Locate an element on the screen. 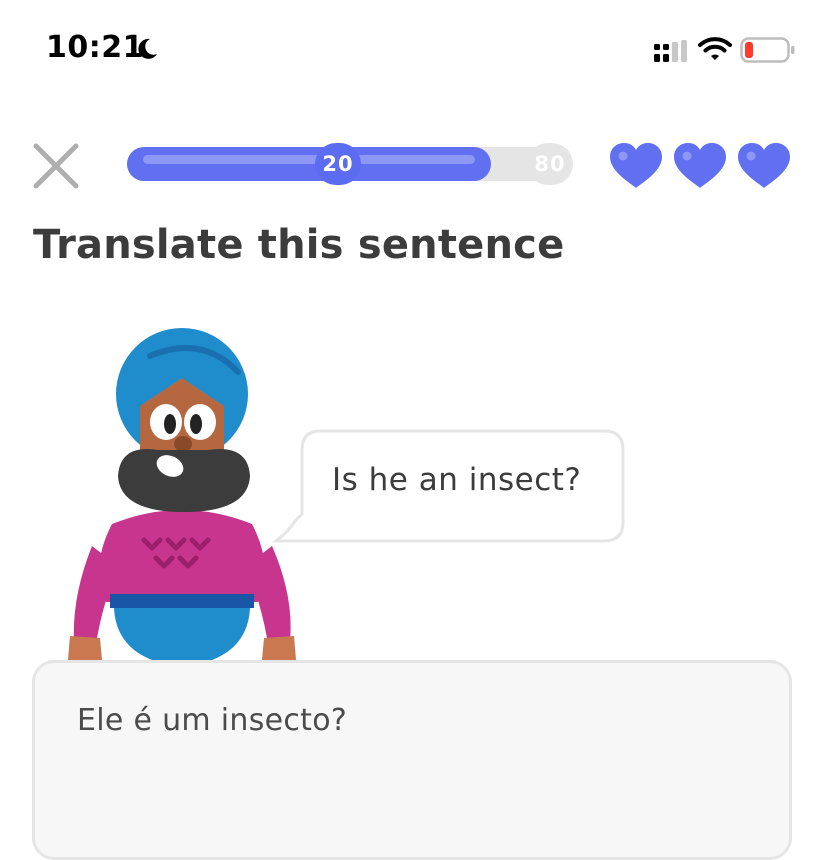 The height and width of the screenshot is (860, 827). answer-input: Ele é um insecto? is located at coordinates (417, 720).